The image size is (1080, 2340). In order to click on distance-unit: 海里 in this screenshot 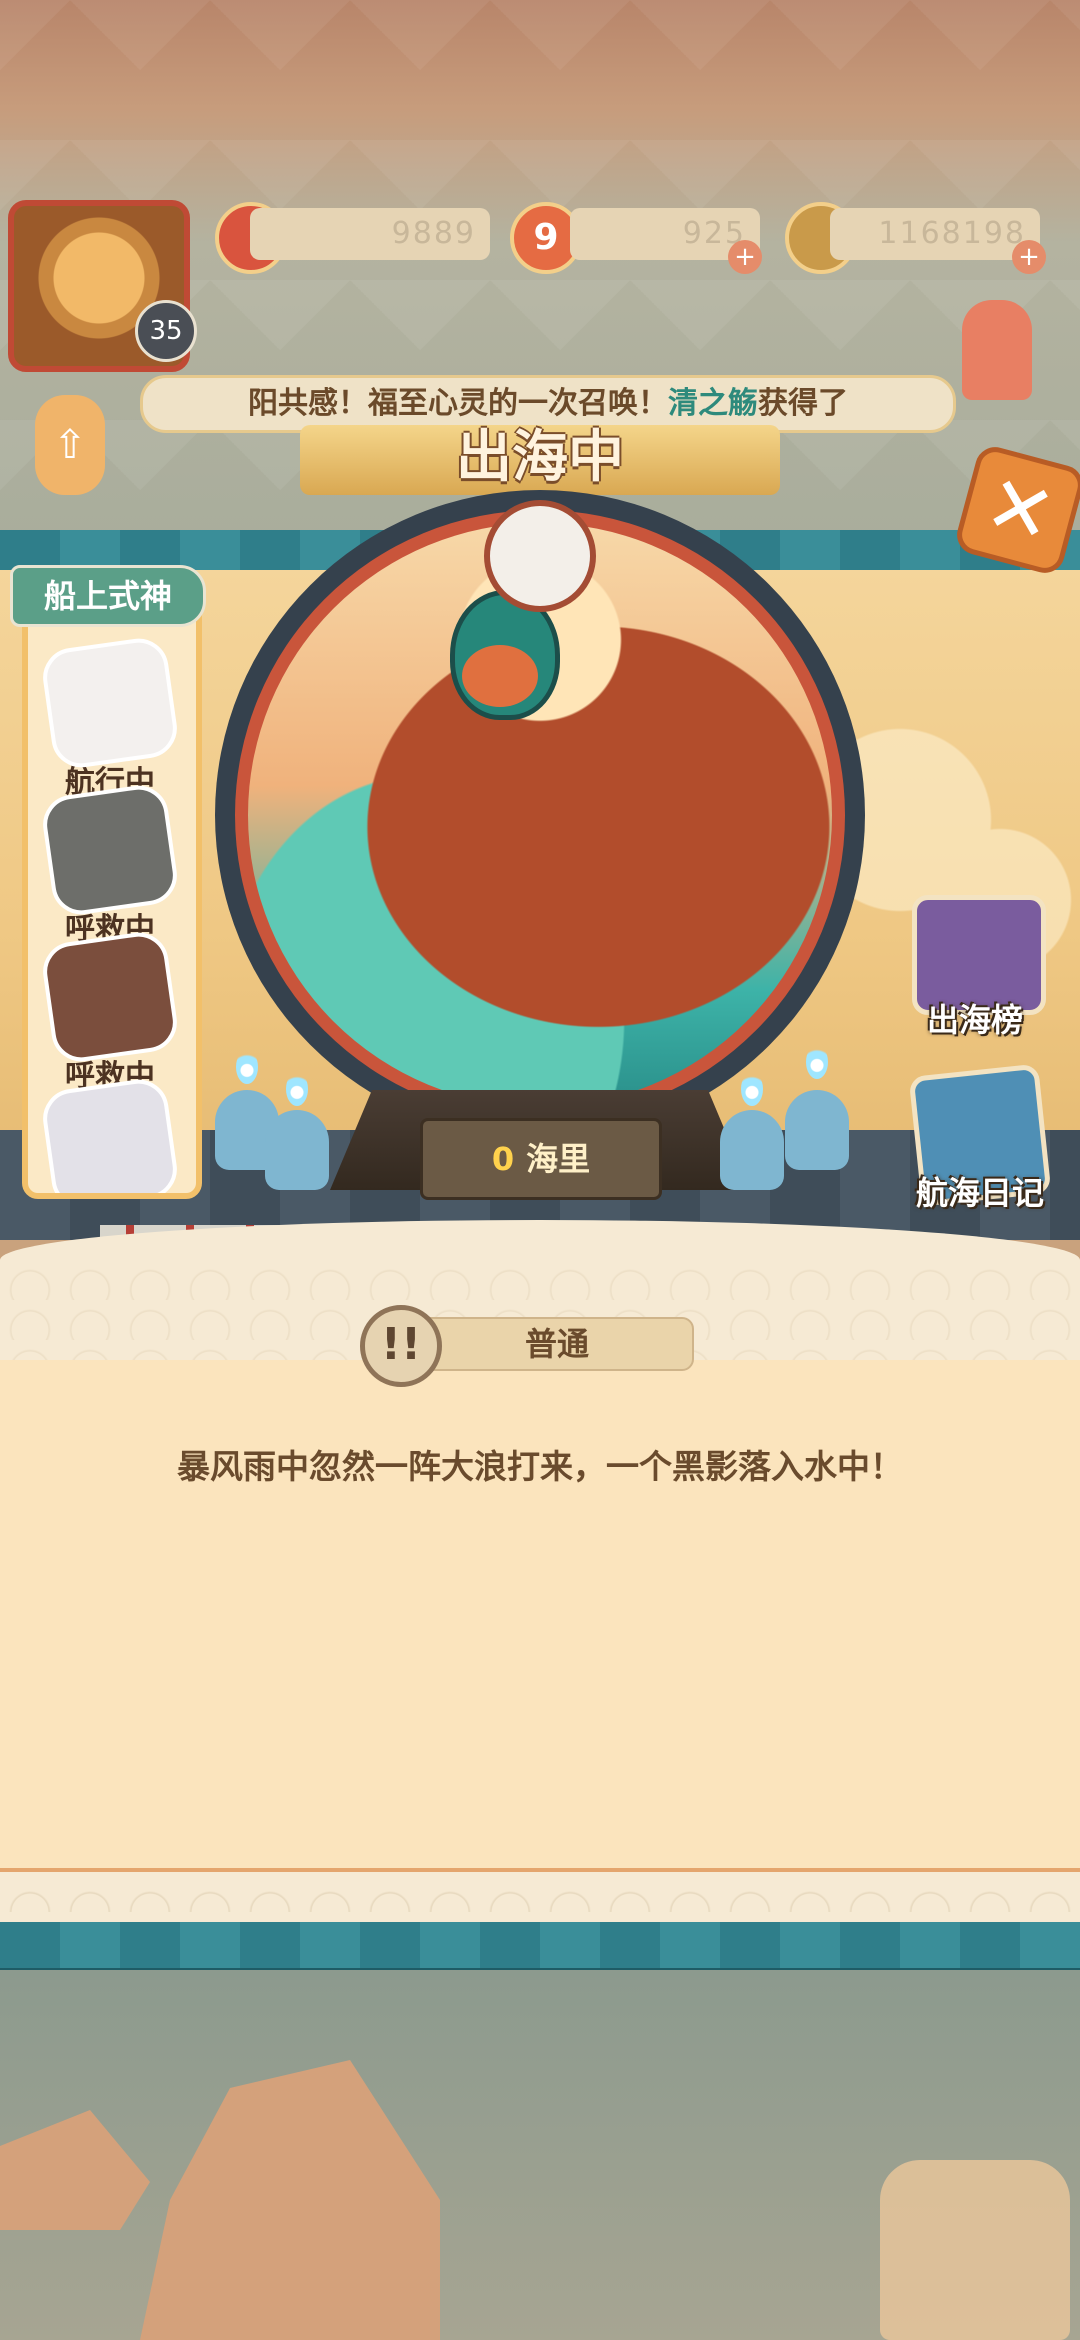, I will do `click(558, 1159)`.